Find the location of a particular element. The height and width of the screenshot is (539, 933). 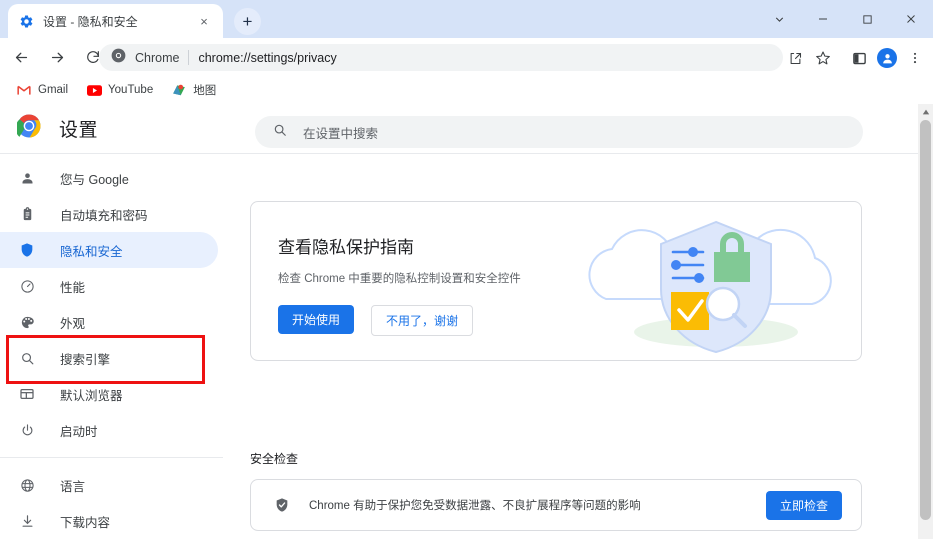

scrollbar-thumb is located at coordinates (925, 320).